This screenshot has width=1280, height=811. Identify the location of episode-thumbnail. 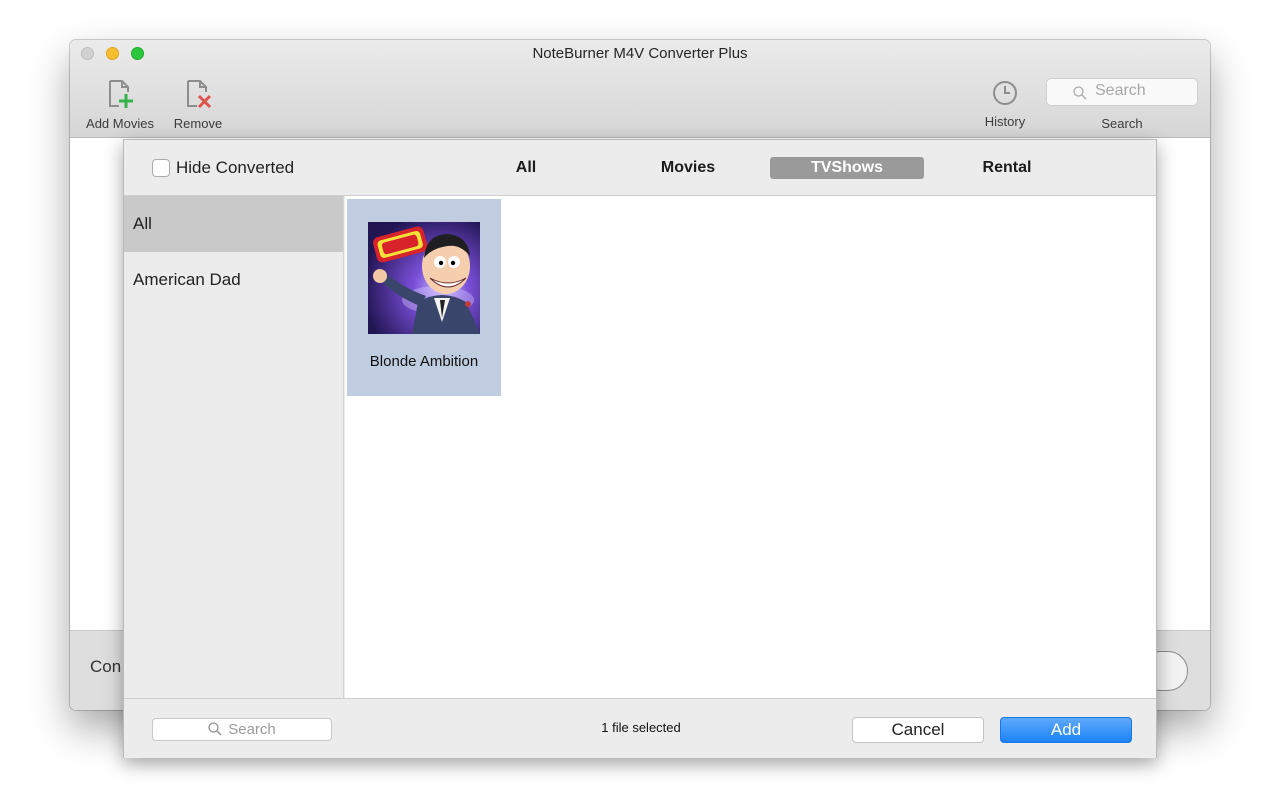
(424, 278).